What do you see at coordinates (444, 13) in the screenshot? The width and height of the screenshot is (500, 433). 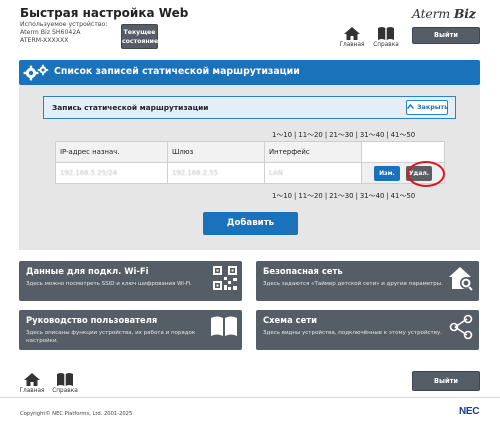 I see `brand-logo: Aterm Biz` at bounding box center [444, 13].